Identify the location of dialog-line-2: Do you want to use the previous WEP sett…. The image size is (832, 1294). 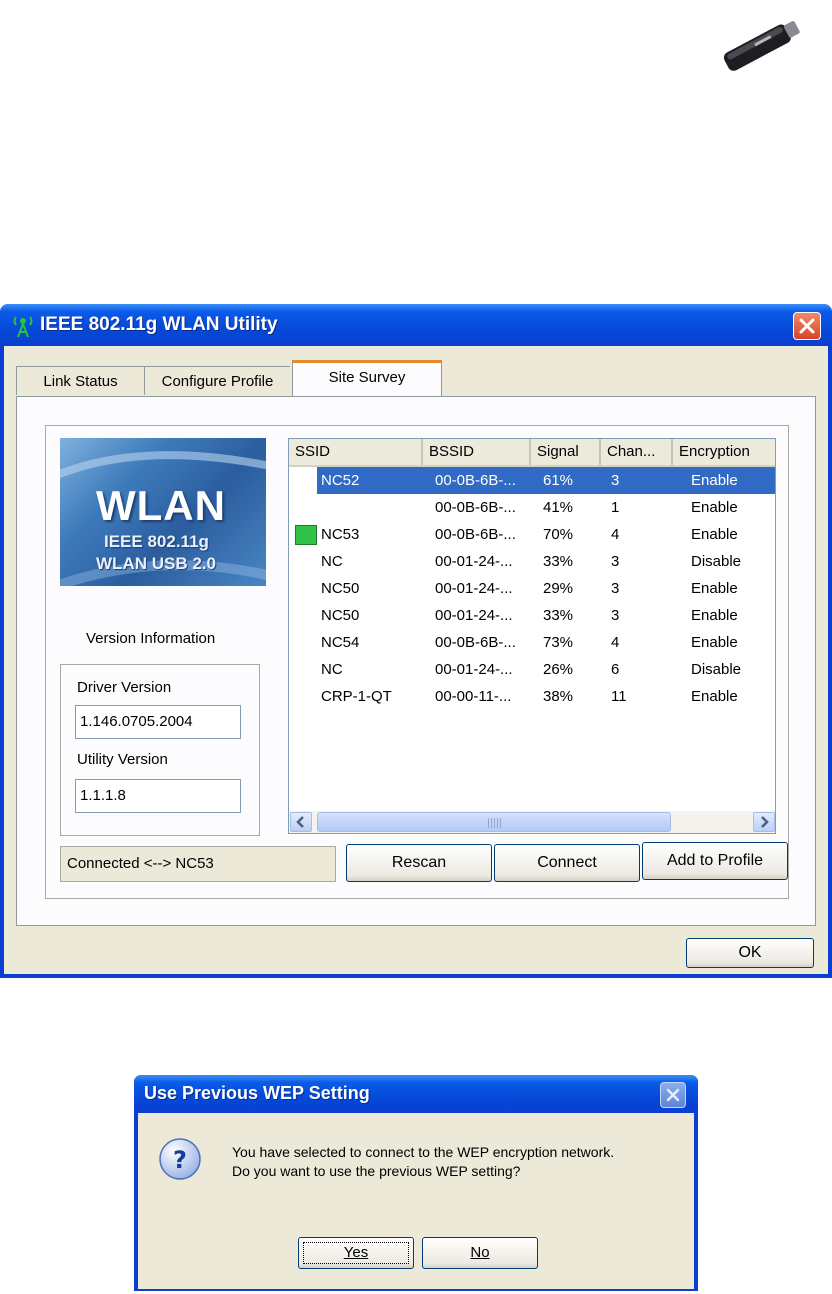
(376, 1171).